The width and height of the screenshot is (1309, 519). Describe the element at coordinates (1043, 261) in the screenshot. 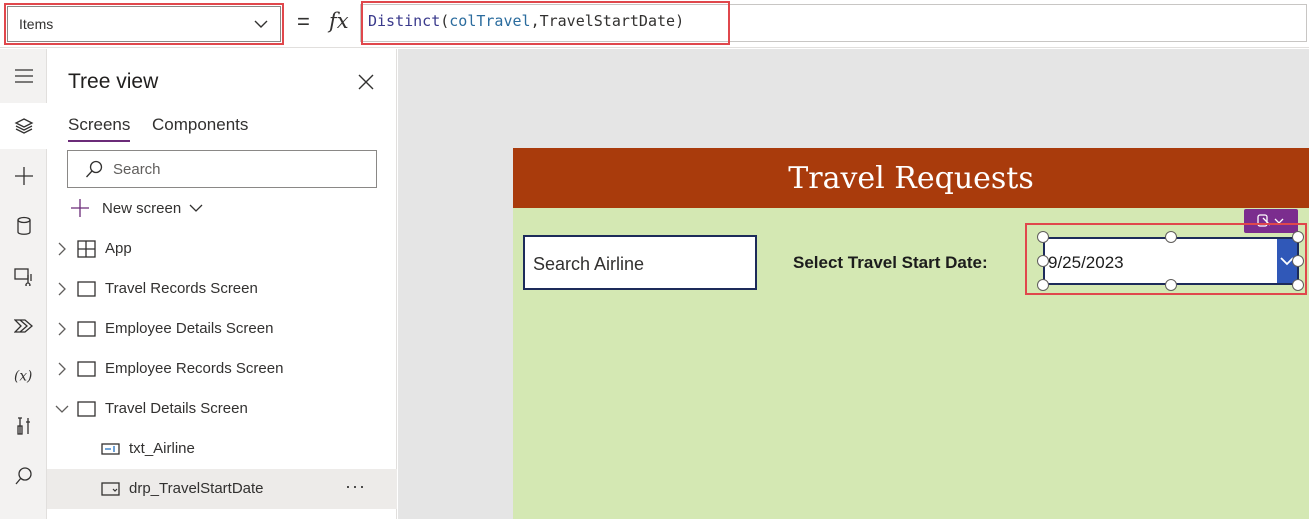

I see `resize-handle-left` at that location.